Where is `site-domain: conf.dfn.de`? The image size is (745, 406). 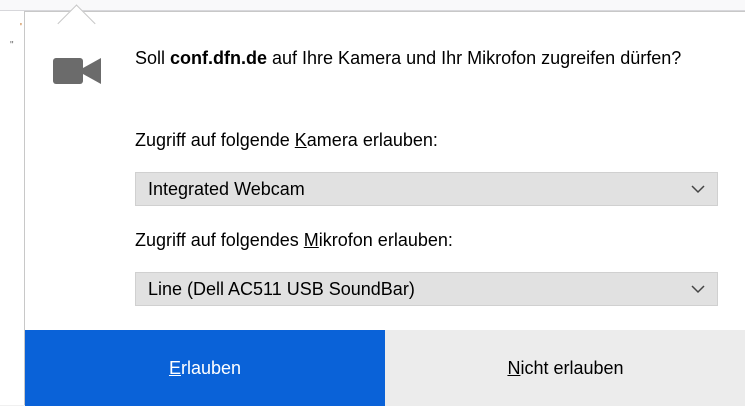
site-domain: conf.dfn.de is located at coordinates (219, 58).